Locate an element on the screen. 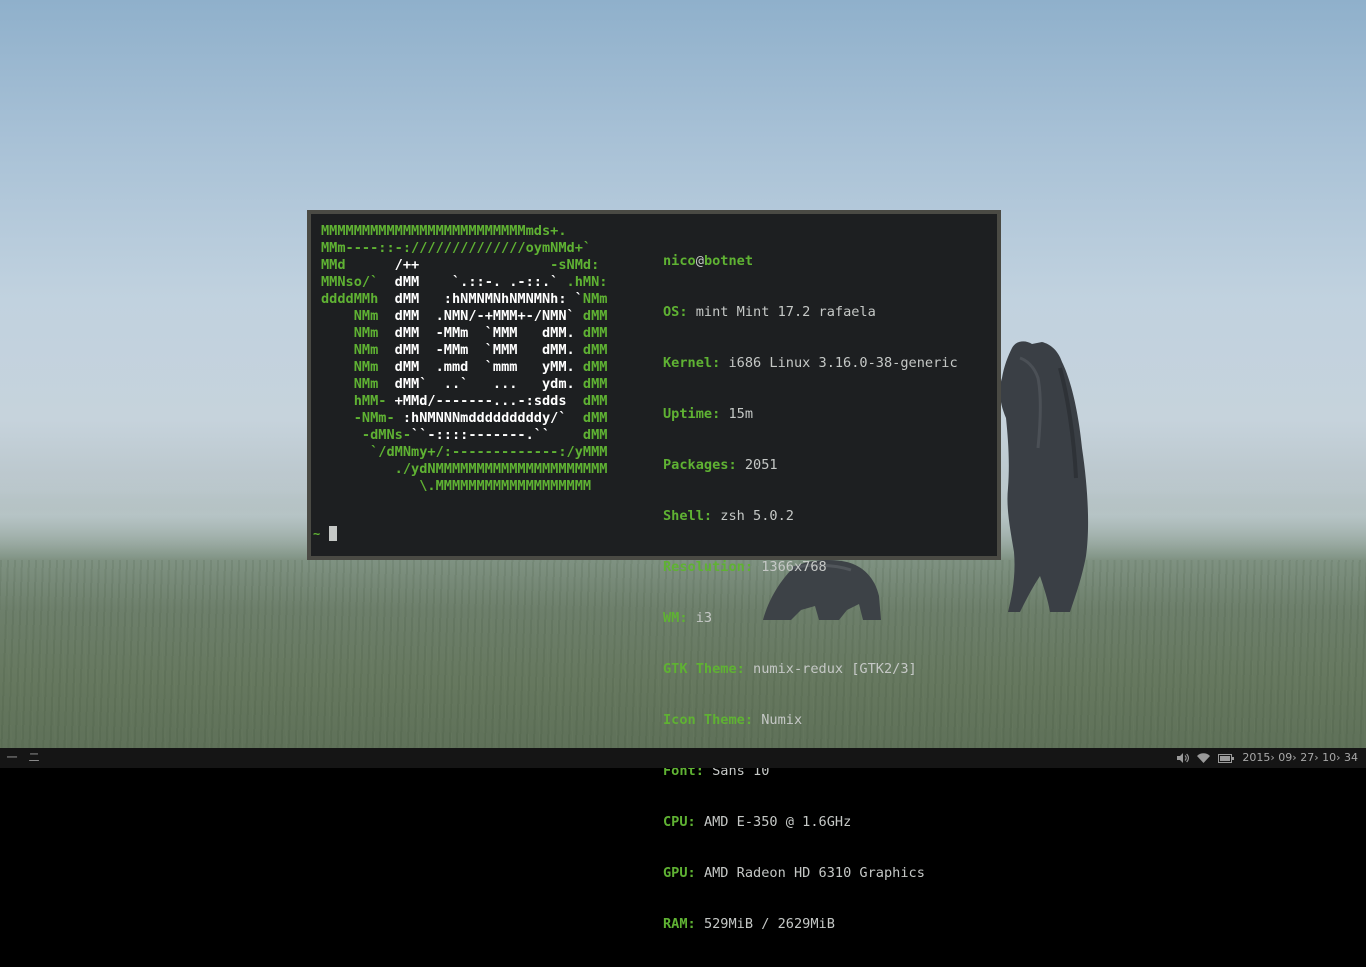 Image resolution: width=1366 pixels, height=967 pixels. info-gtk-theme: GTK Theme: numix-redux [GTK2/3] is located at coordinates (810, 669).